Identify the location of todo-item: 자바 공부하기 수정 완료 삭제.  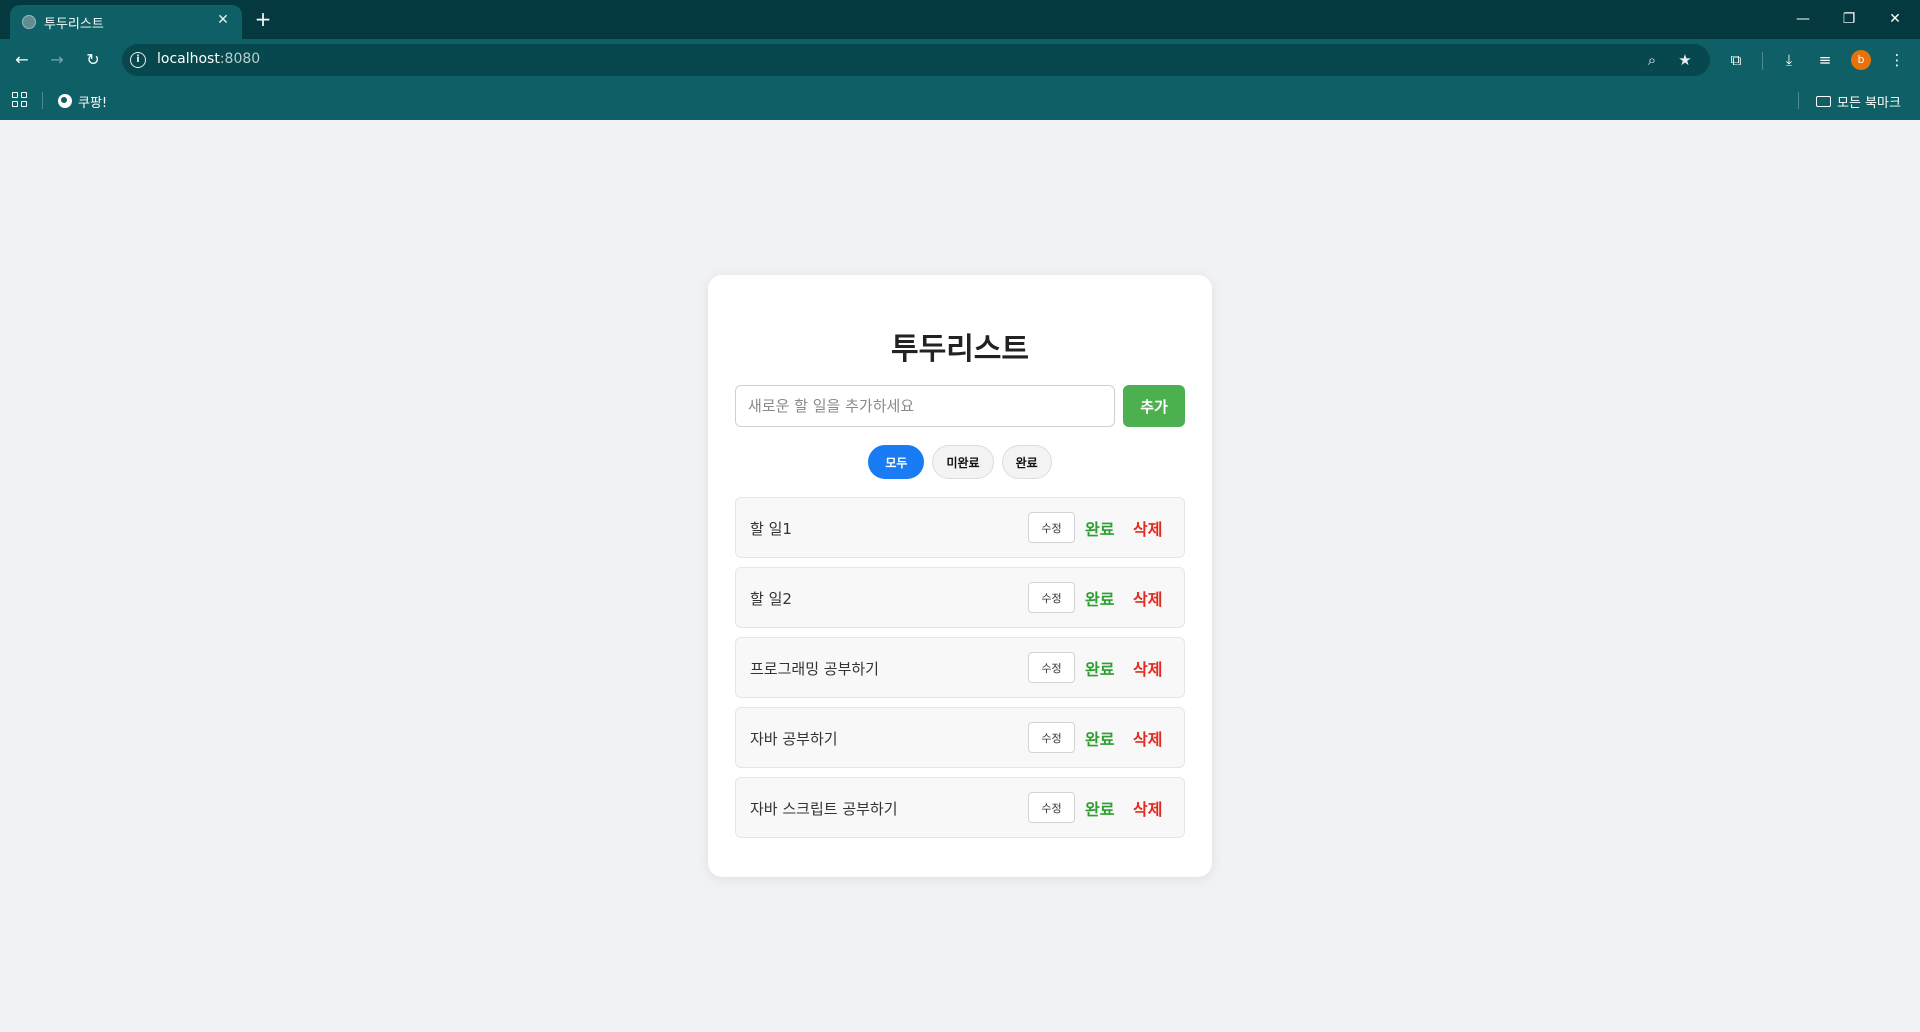
(960, 737).